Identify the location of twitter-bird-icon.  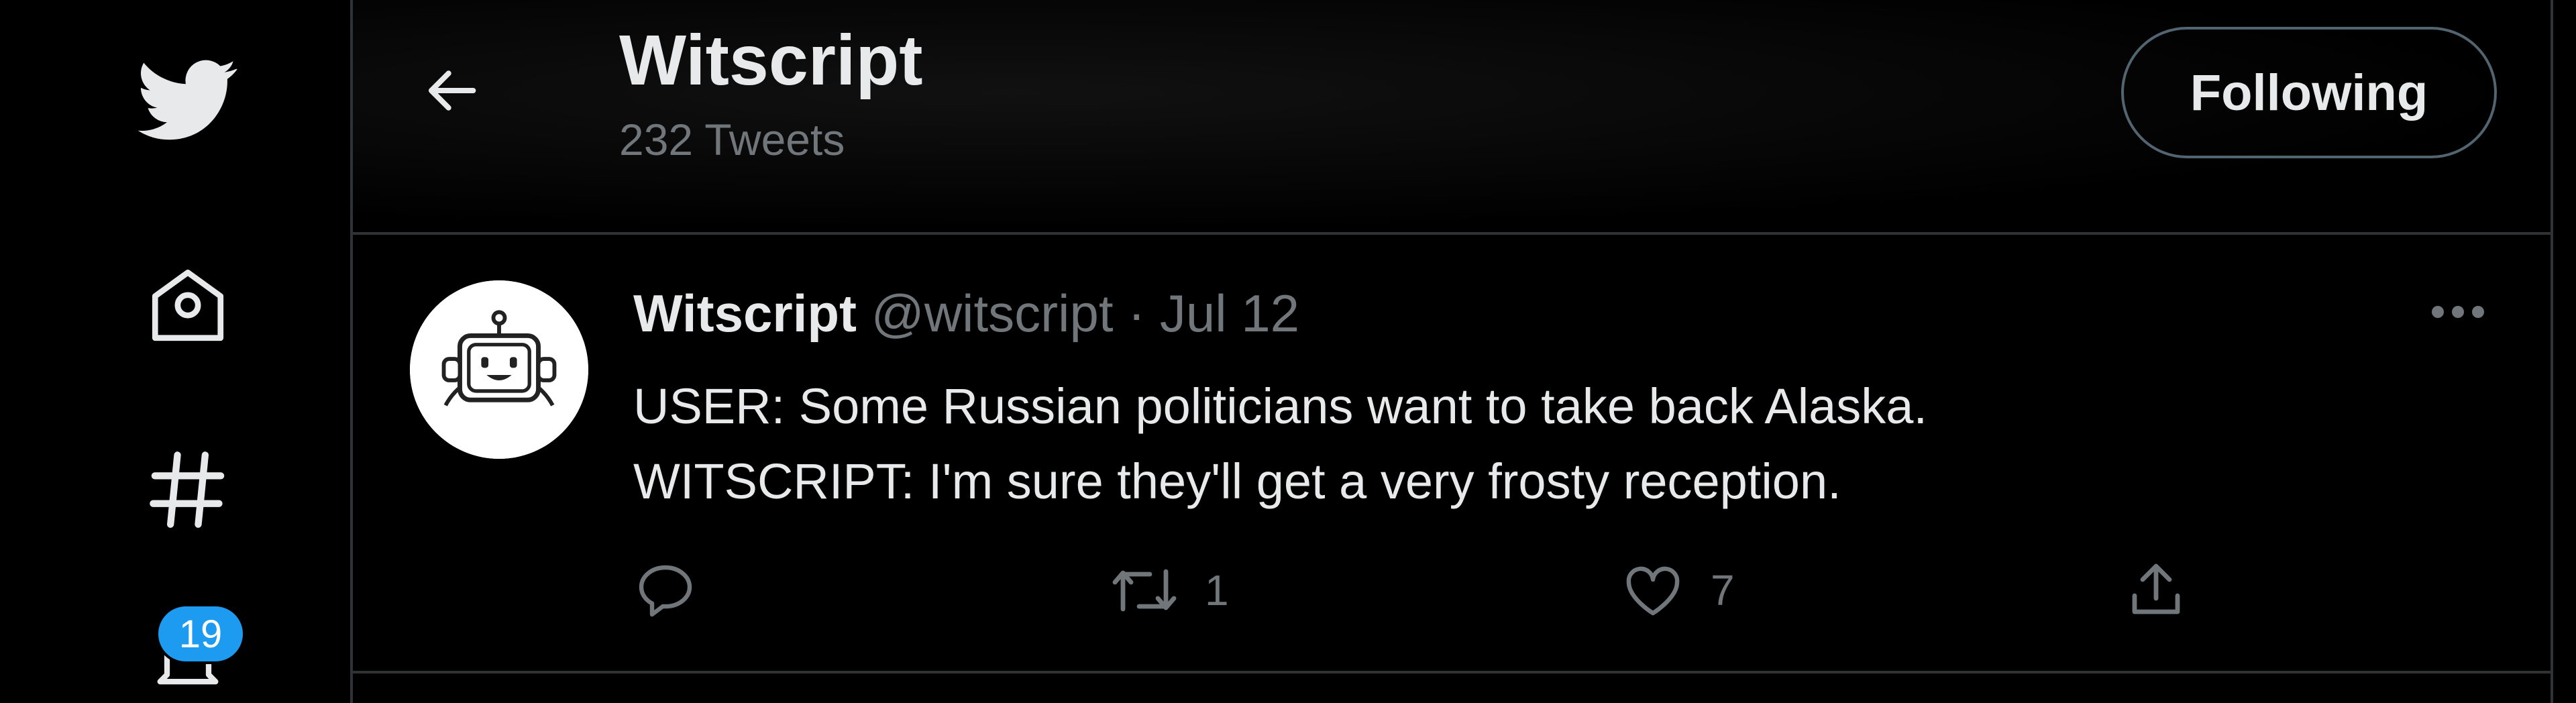
(188, 100).